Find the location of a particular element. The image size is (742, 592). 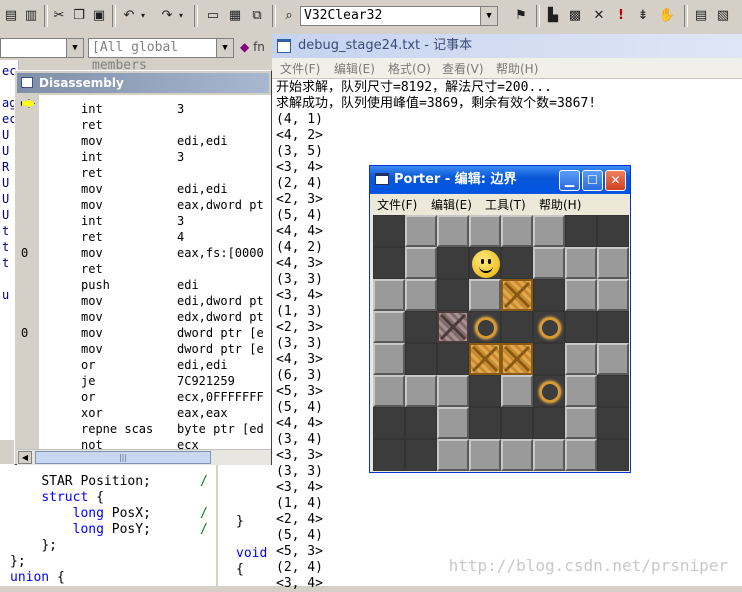

notepad-menu-item: 编辑(E) is located at coordinates (354, 68).